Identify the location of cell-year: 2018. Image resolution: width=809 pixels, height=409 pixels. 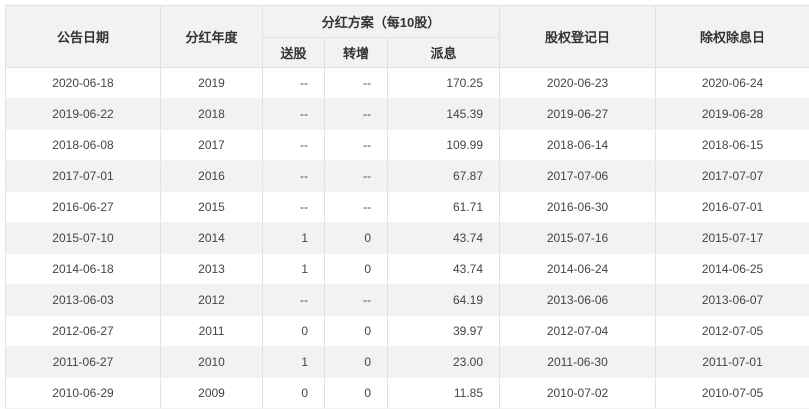
(212, 114).